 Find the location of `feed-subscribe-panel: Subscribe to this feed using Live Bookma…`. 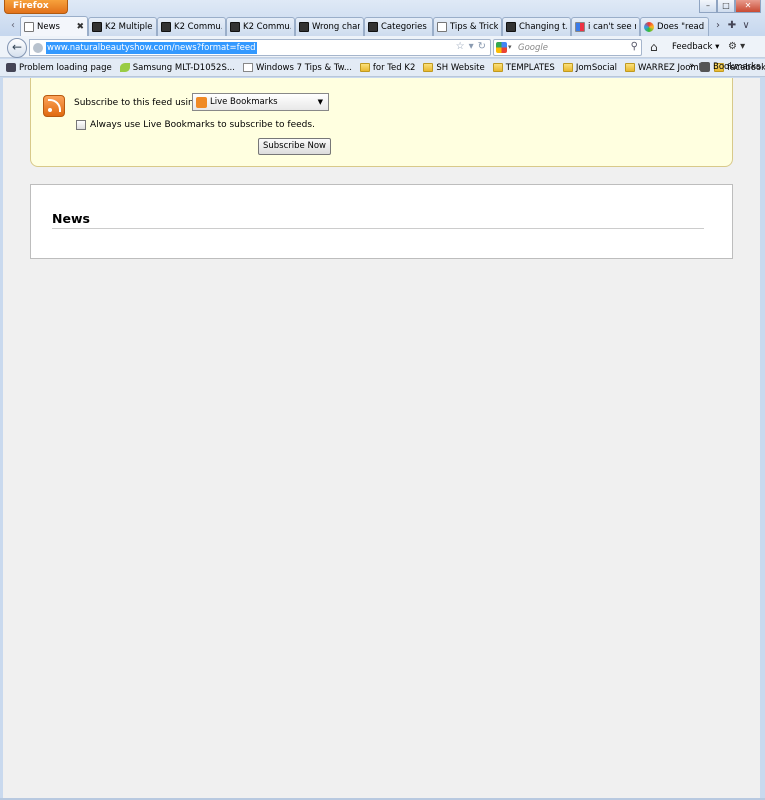

feed-subscribe-panel: Subscribe to this feed using Live Bookma… is located at coordinates (381, 122).